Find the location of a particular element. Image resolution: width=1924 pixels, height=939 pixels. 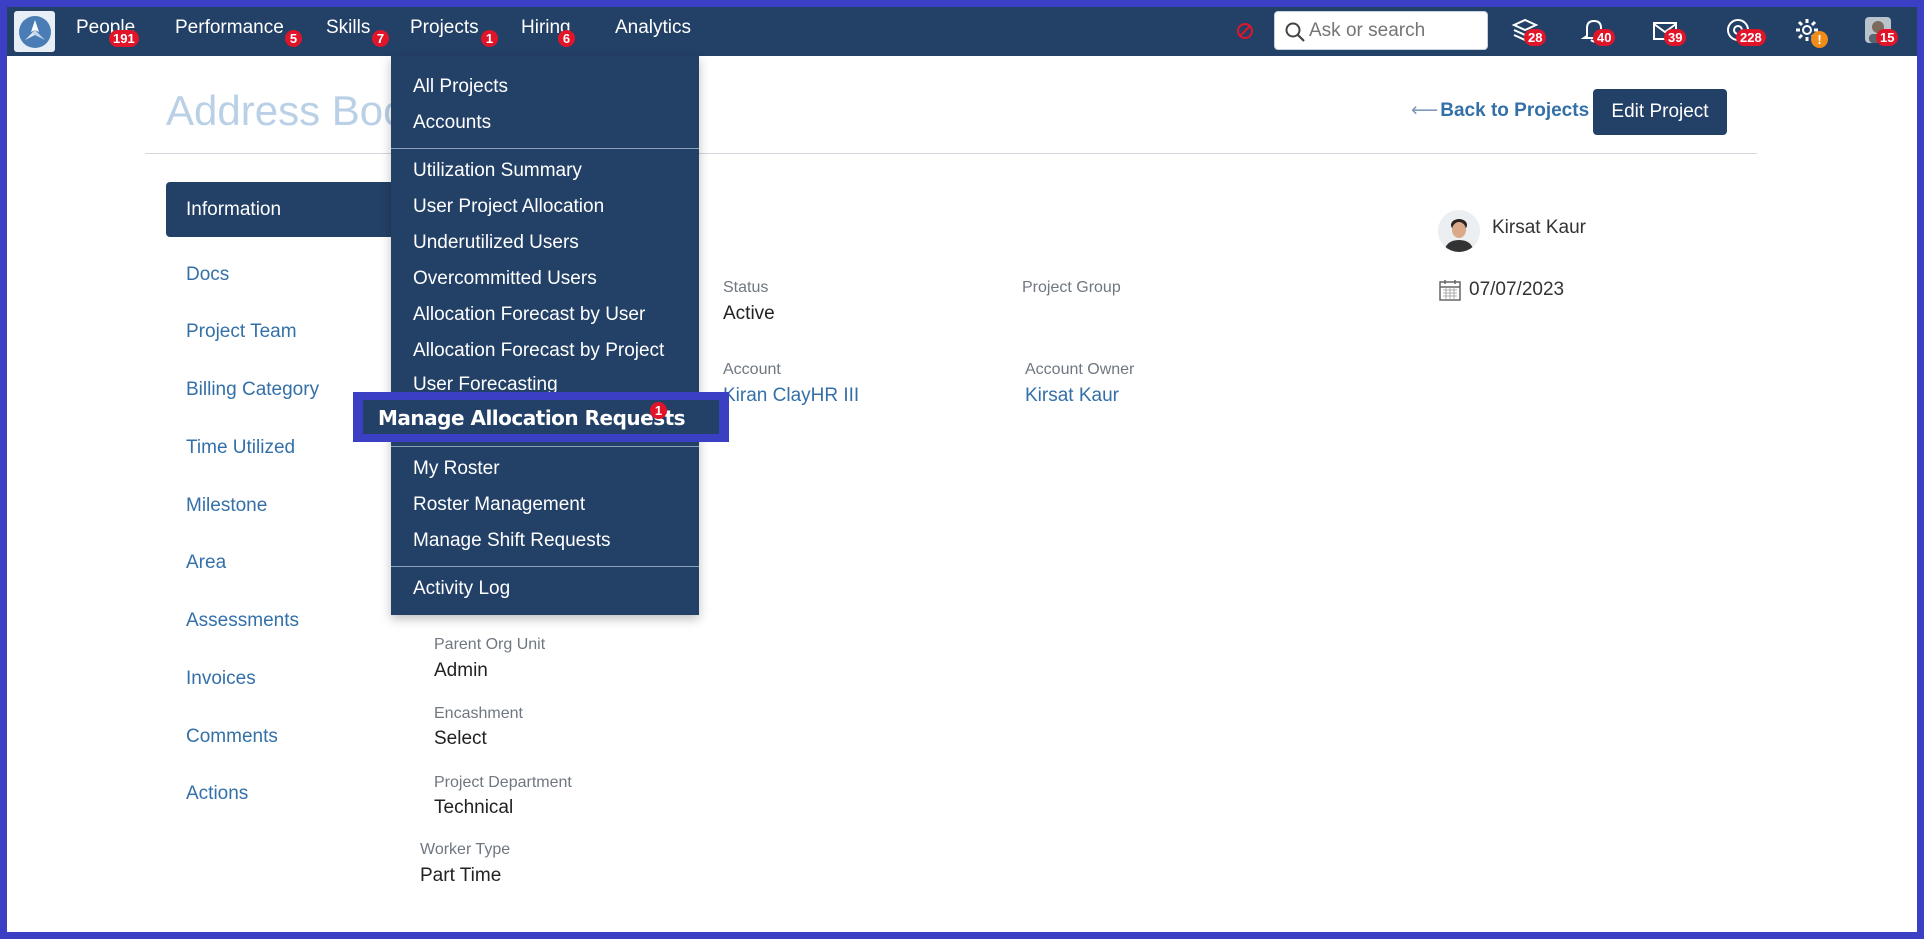

header-divider is located at coordinates (951, 153).